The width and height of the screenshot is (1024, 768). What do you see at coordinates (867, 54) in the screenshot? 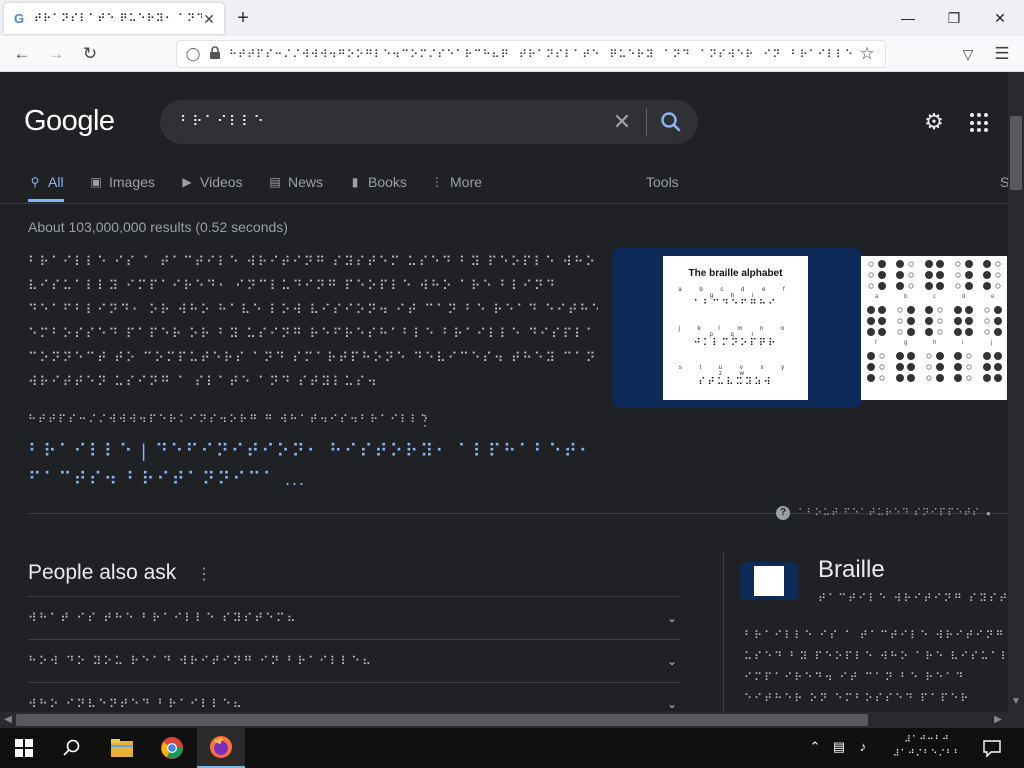
I see `bookmark-star-icon: ☆` at bounding box center [867, 54].